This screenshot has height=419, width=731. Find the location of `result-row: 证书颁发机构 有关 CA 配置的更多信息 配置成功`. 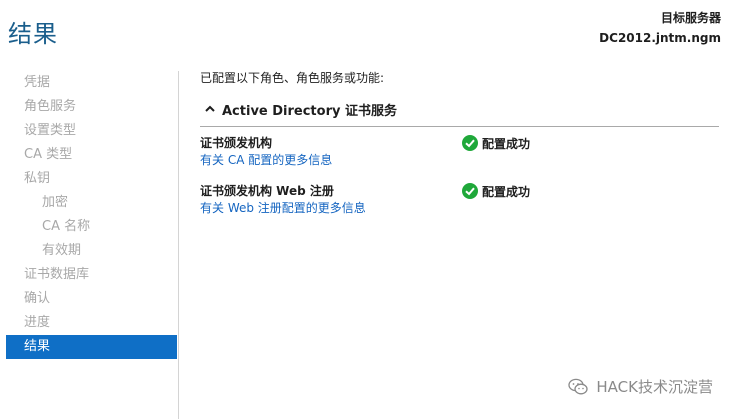

result-row: 证书颁发机构 有关 CA 配置的更多信息 配置成功 is located at coordinates (460, 159).